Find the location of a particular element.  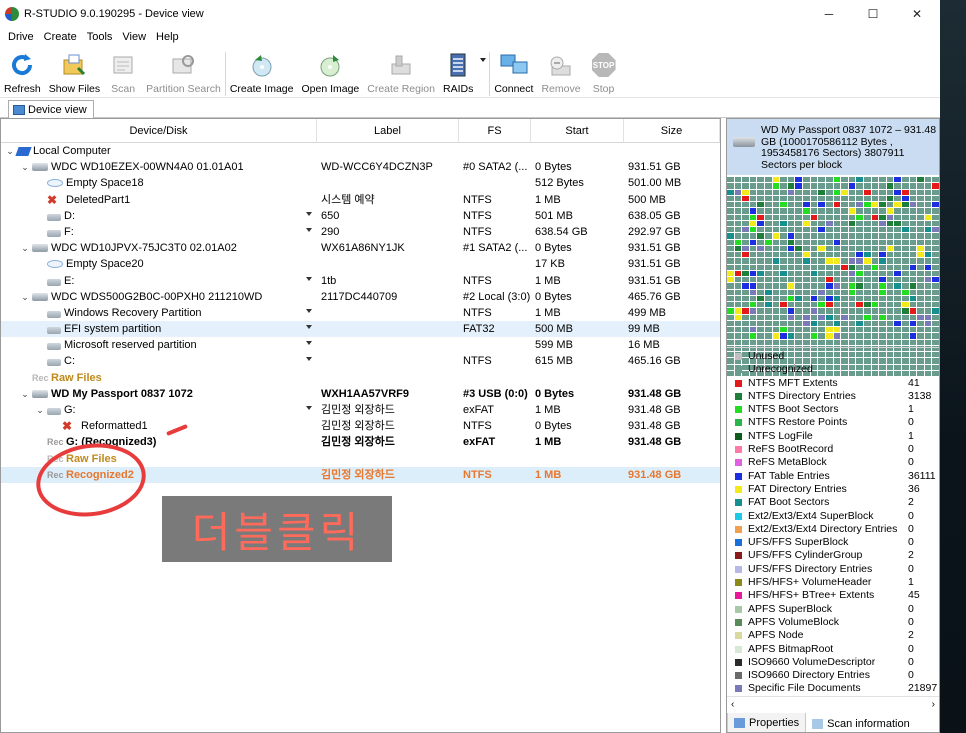

stop-button: STOP Stop is located at coordinates (604, 73).